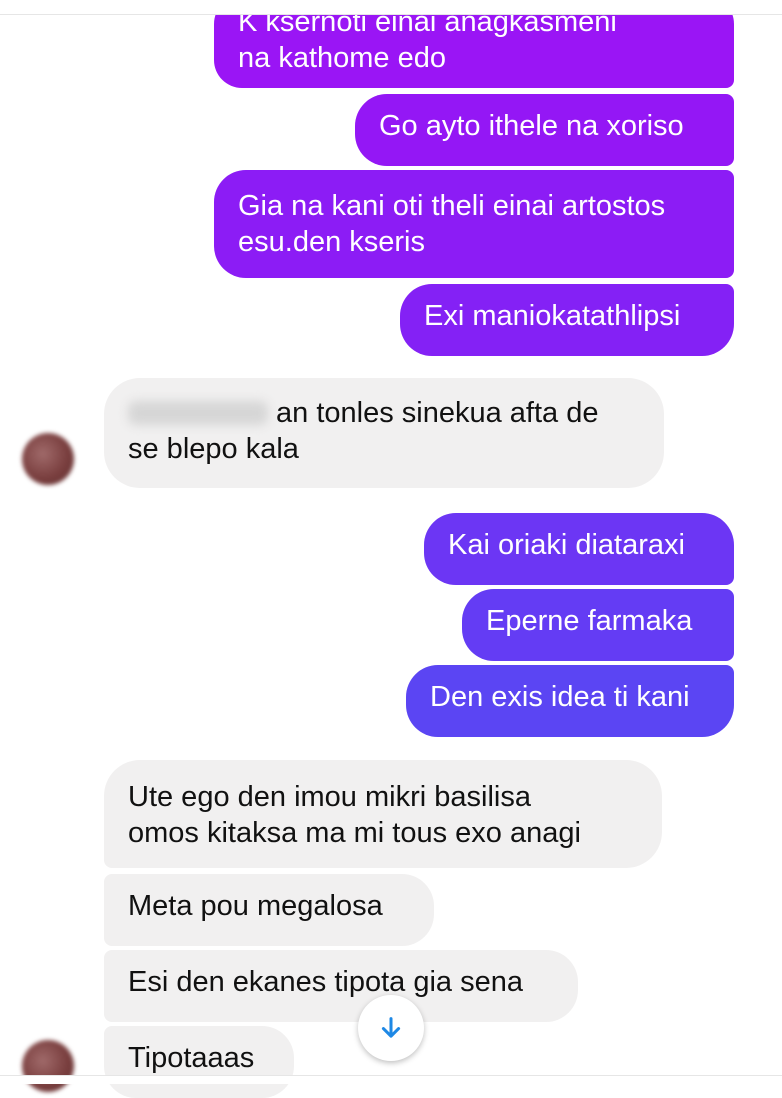 This screenshot has width=782, height=1098. Describe the element at coordinates (566, 545) in the screenshot. I see `message-text: Kai oriaki diataraxi` at that location.